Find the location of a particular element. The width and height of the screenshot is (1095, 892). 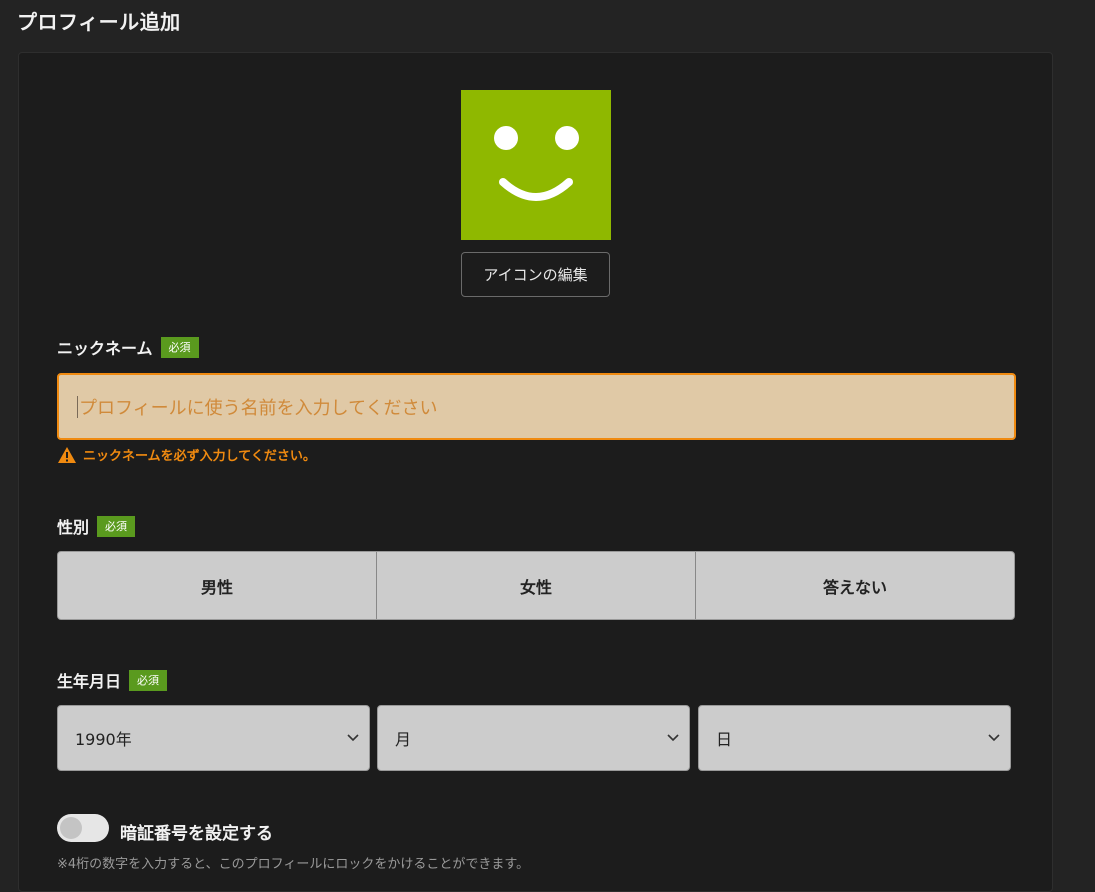

gender-label-row: 性別 必須 is located at coordinates (96, 526).